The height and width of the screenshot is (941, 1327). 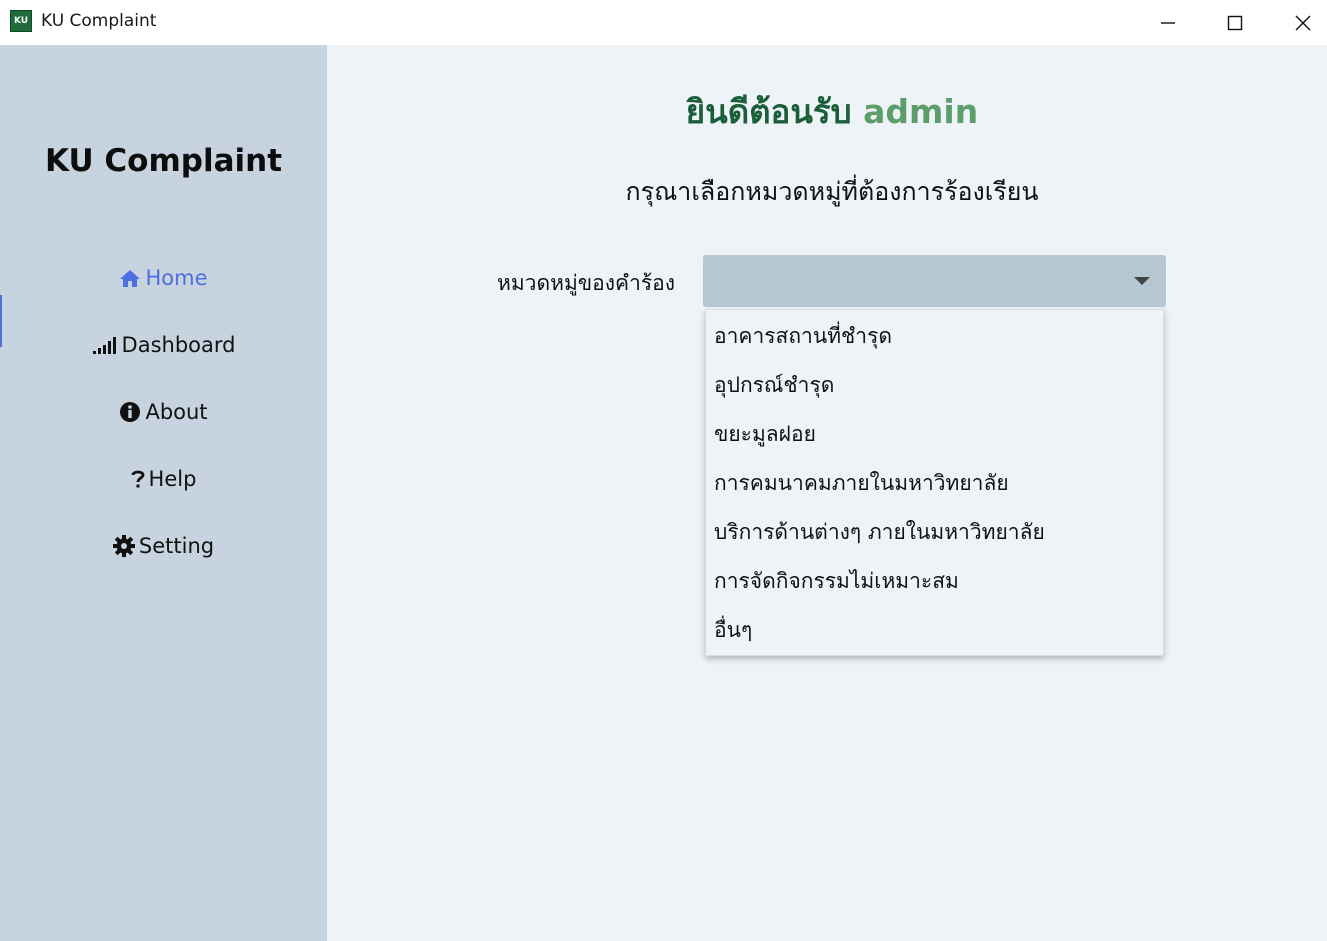 I want to click on sidebar-app-title: KU Complaint, so click(x=163, y=161).